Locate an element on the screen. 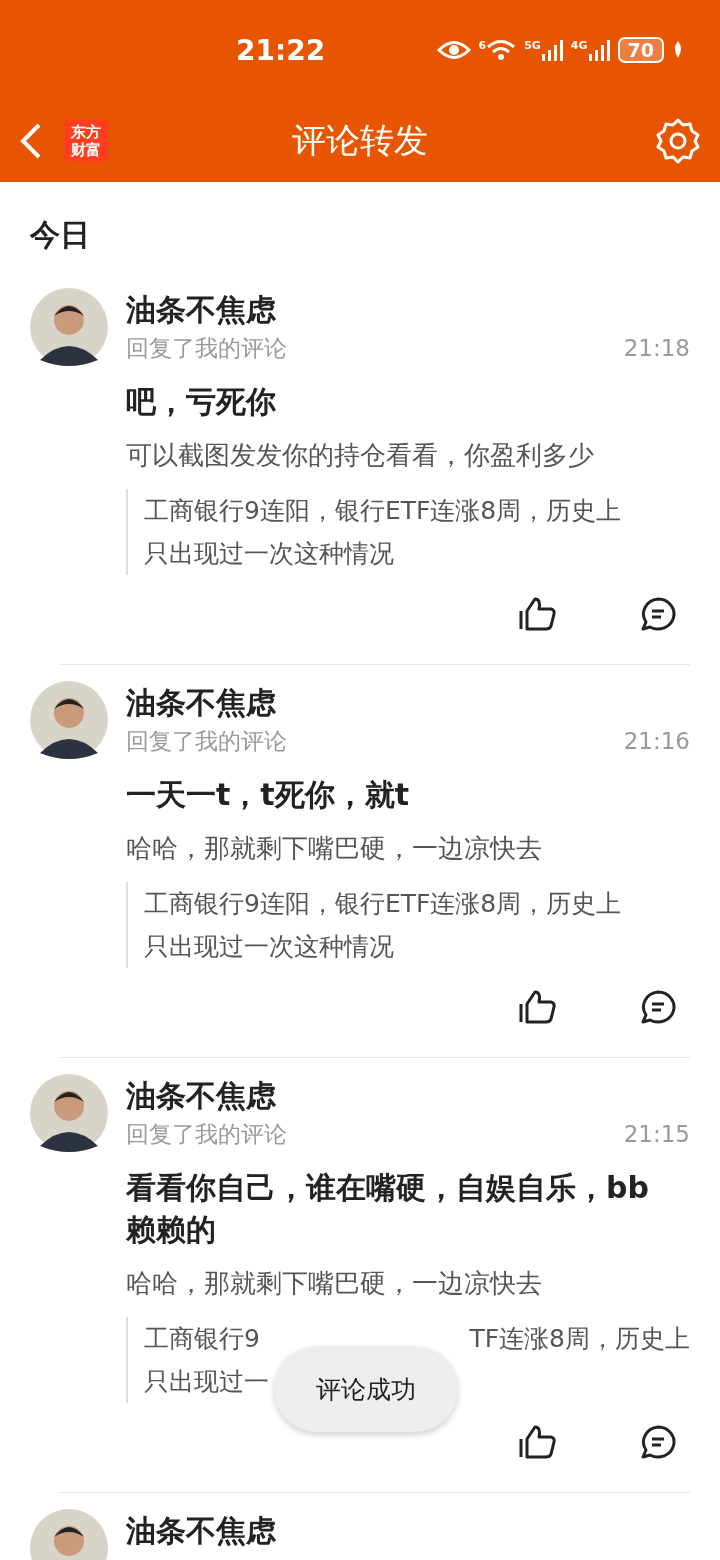  wifi-icon is located at coordinates (501, 50).